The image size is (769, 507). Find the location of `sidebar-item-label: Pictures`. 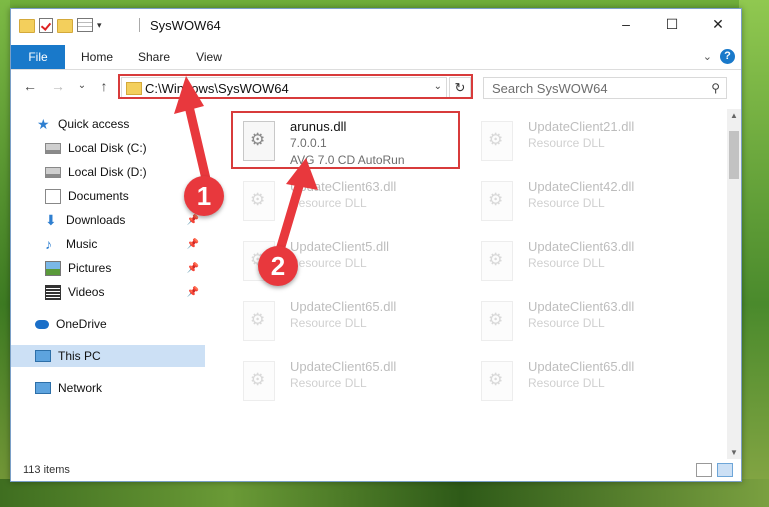

sidebar-item-label: Pictures is located at coordinates (90, 268).